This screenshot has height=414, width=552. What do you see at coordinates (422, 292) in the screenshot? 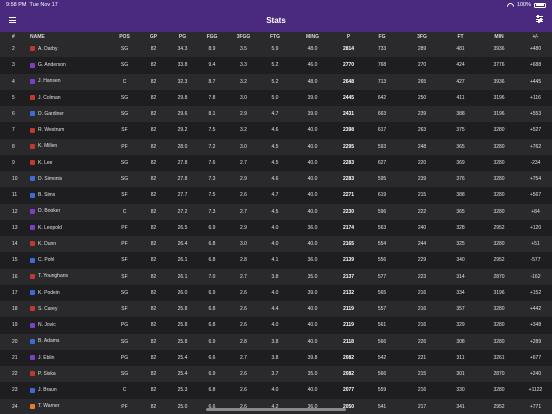
I see `stat-cell-tfg: 216` at bounding box center [422, 292].